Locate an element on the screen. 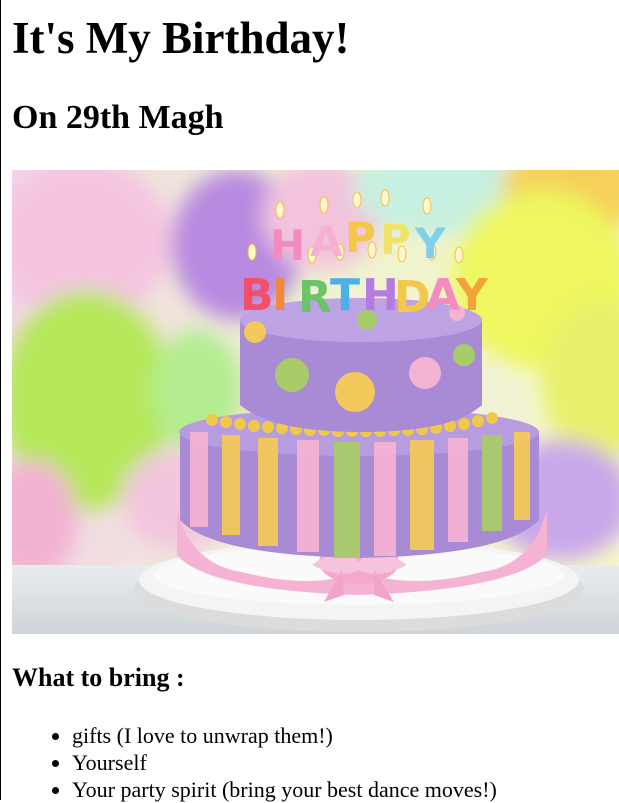 This screenshot has height=803, width=619. candle-letter: I is located at coordinates (280, 295).